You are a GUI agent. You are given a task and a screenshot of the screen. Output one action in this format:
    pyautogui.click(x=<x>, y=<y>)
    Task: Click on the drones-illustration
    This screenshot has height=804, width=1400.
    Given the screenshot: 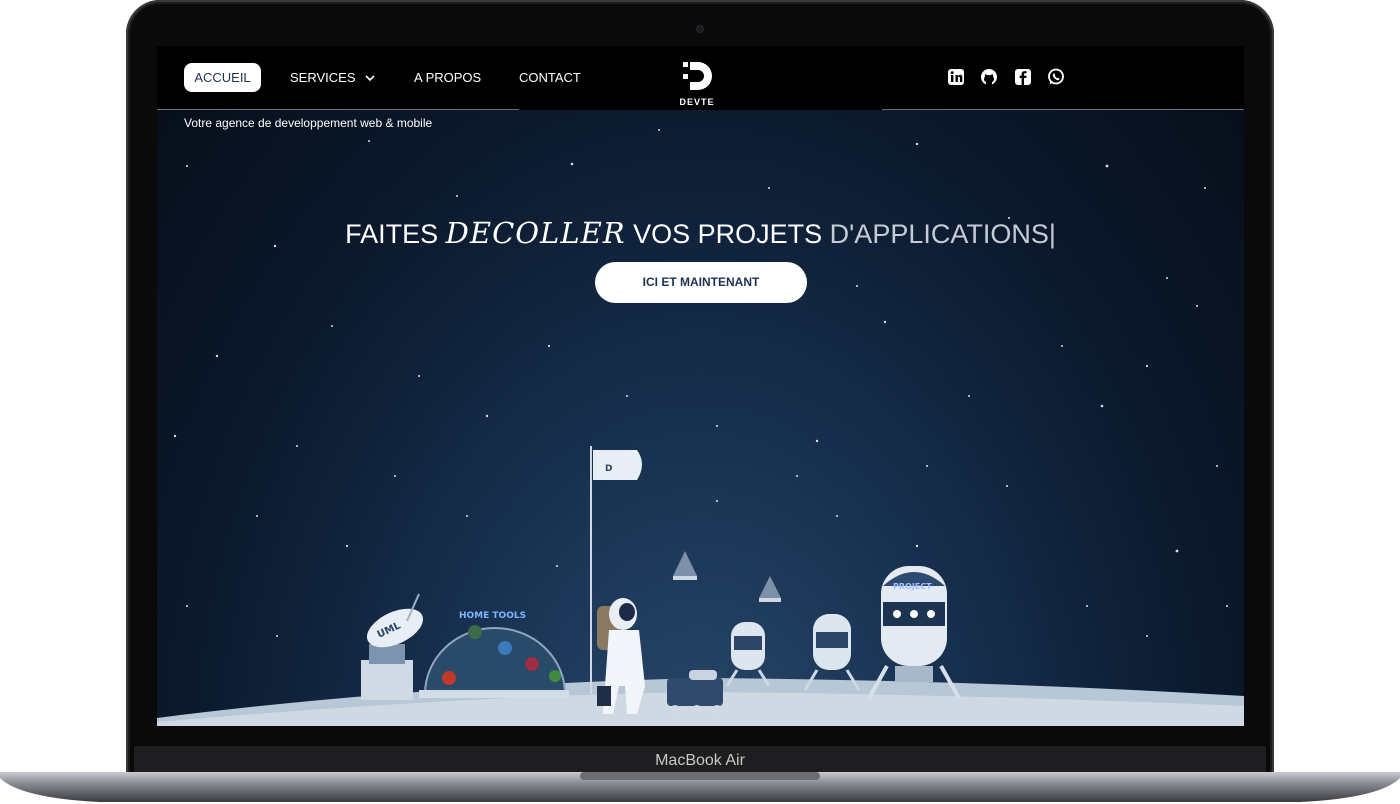 What is the action you would take?
    pyautogui.click(x=727, y=576)
    